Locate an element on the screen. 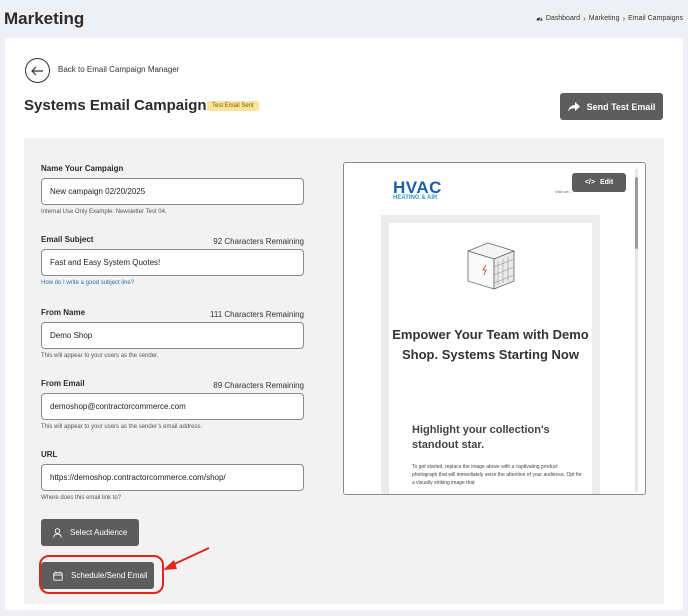 This screenshot has height=616, width=688. page-title: Marketing is located at coordinates (44, 18).